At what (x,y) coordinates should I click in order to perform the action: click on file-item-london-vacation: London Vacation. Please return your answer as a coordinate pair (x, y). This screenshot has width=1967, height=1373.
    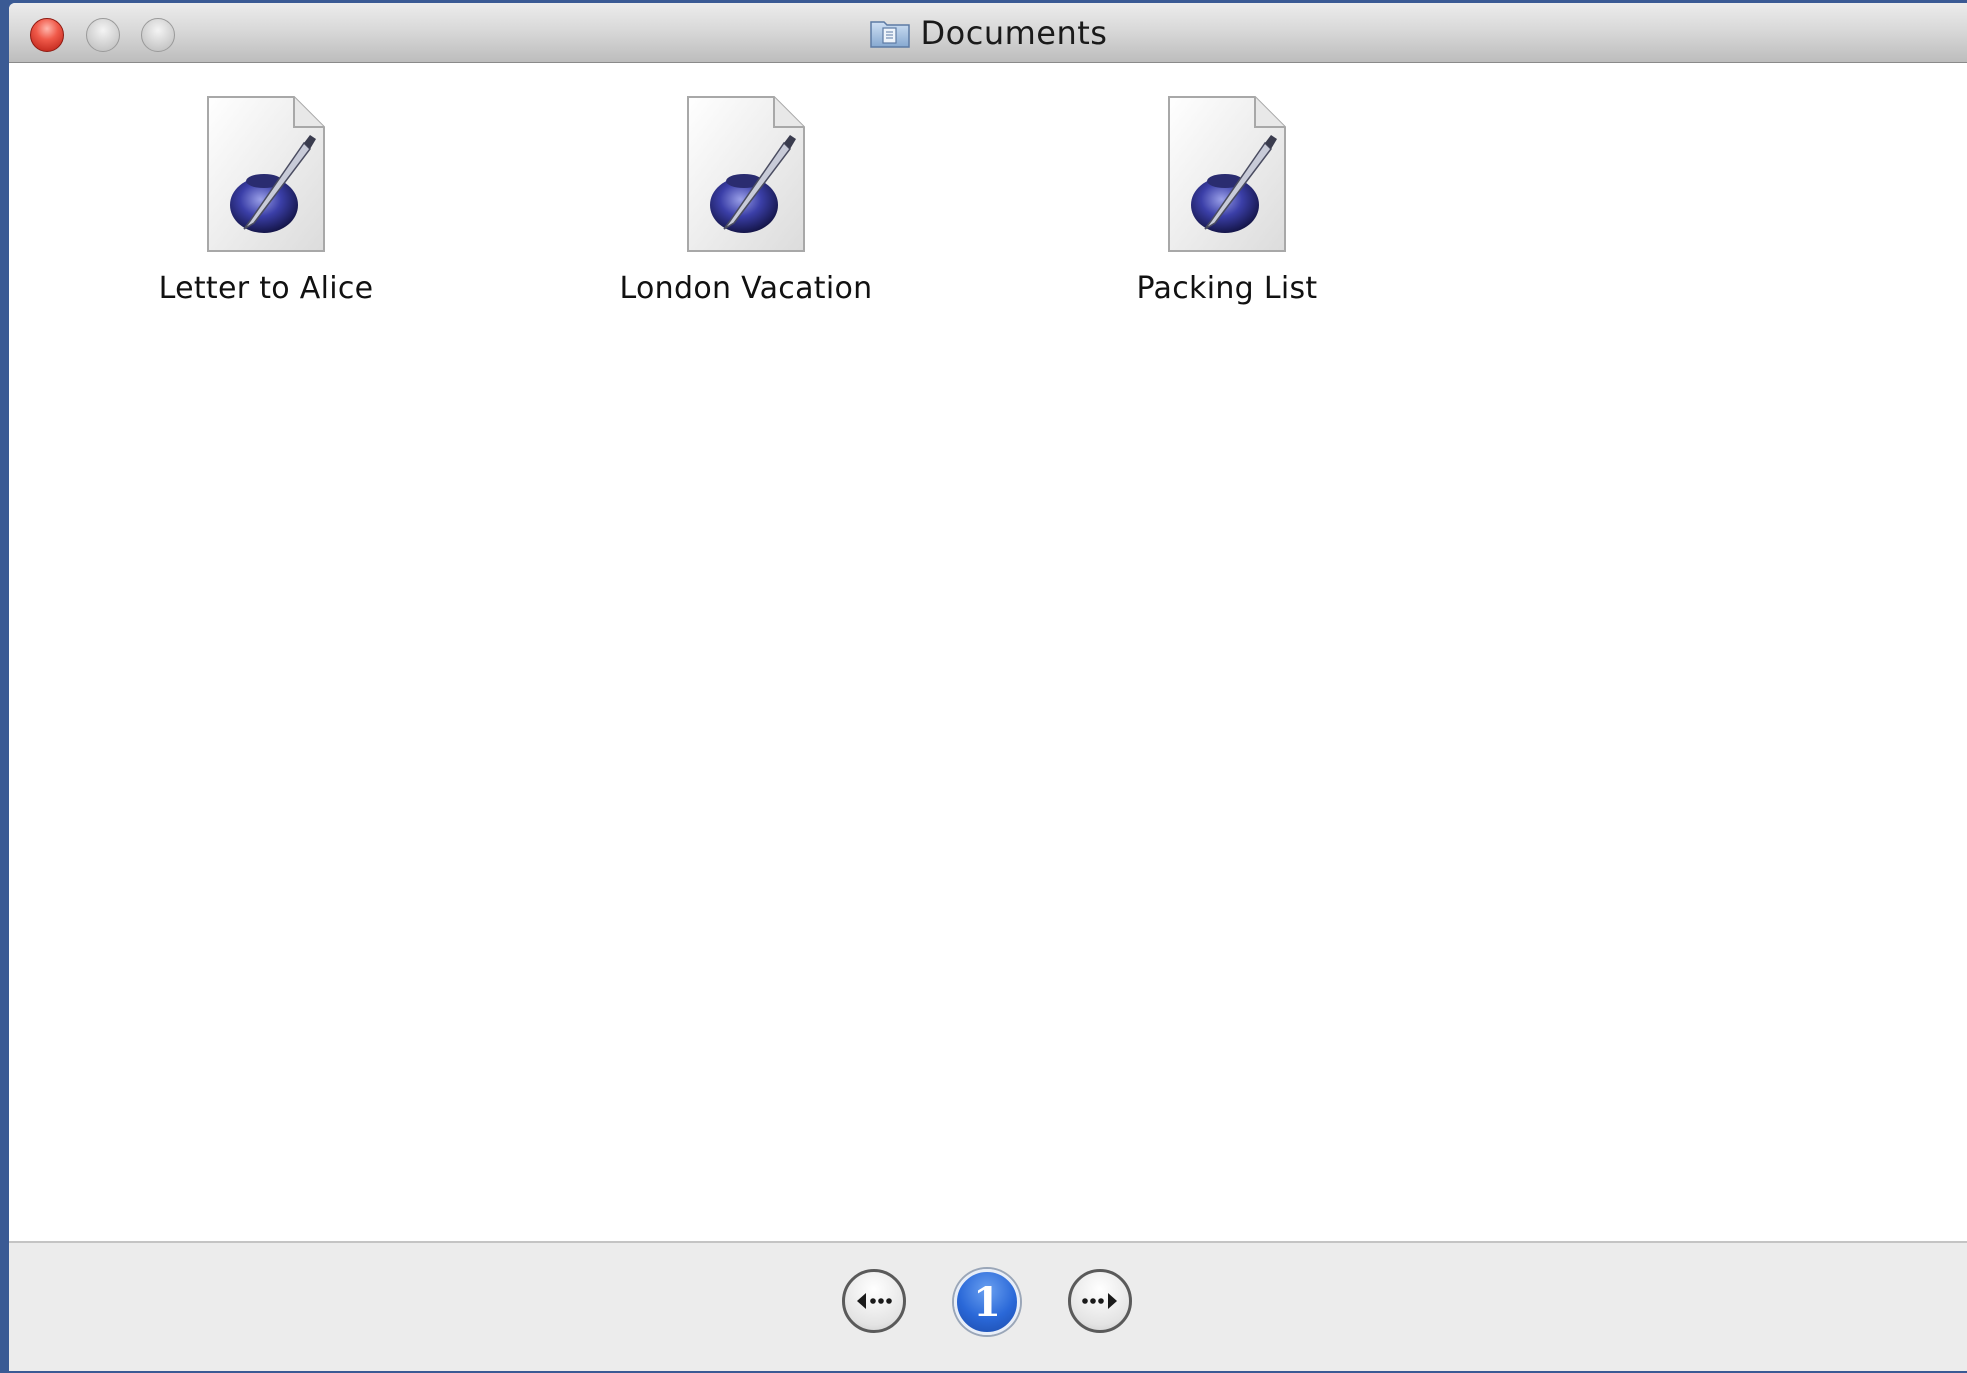
    Looking at the image, I should click on (746, 199).